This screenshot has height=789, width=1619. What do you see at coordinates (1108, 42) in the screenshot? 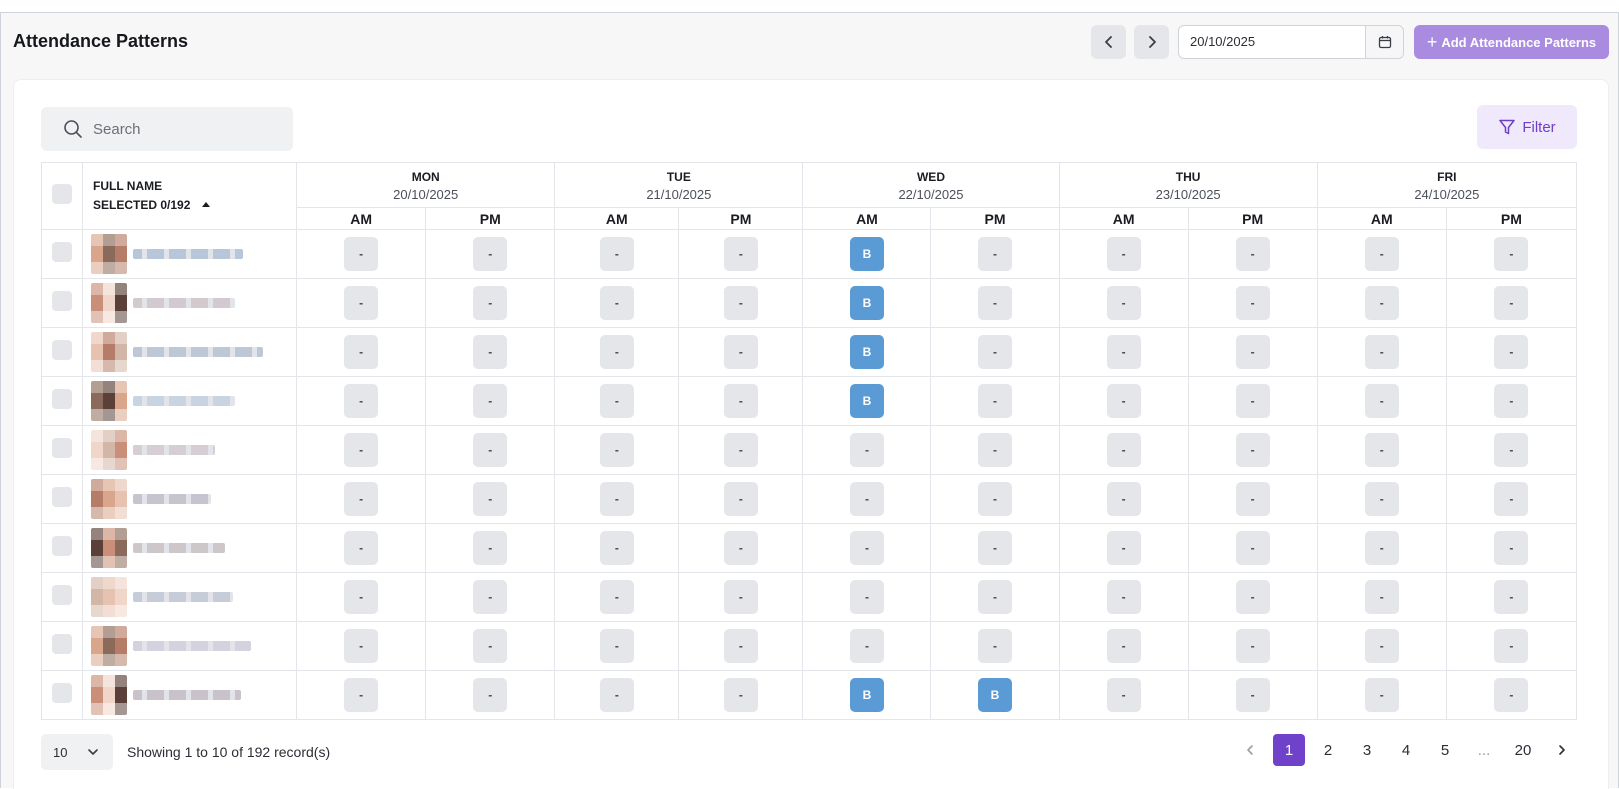
I see `prev-week-button` at bounding box center [1108, 42].